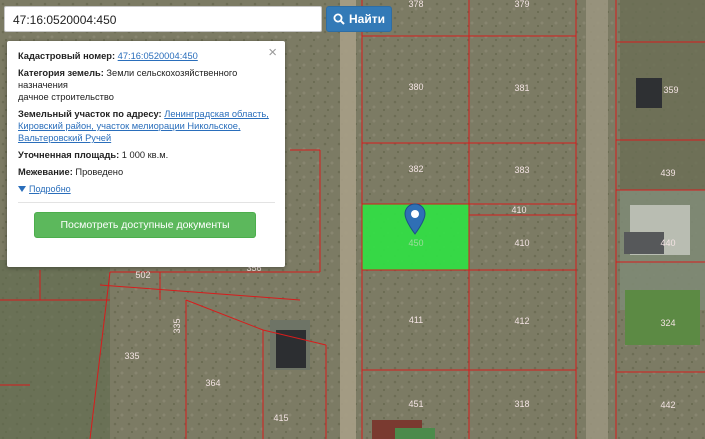  Describe the element at coordinates (367, 19) in the screenshot. I see `search-button-label: Найти` at that location.